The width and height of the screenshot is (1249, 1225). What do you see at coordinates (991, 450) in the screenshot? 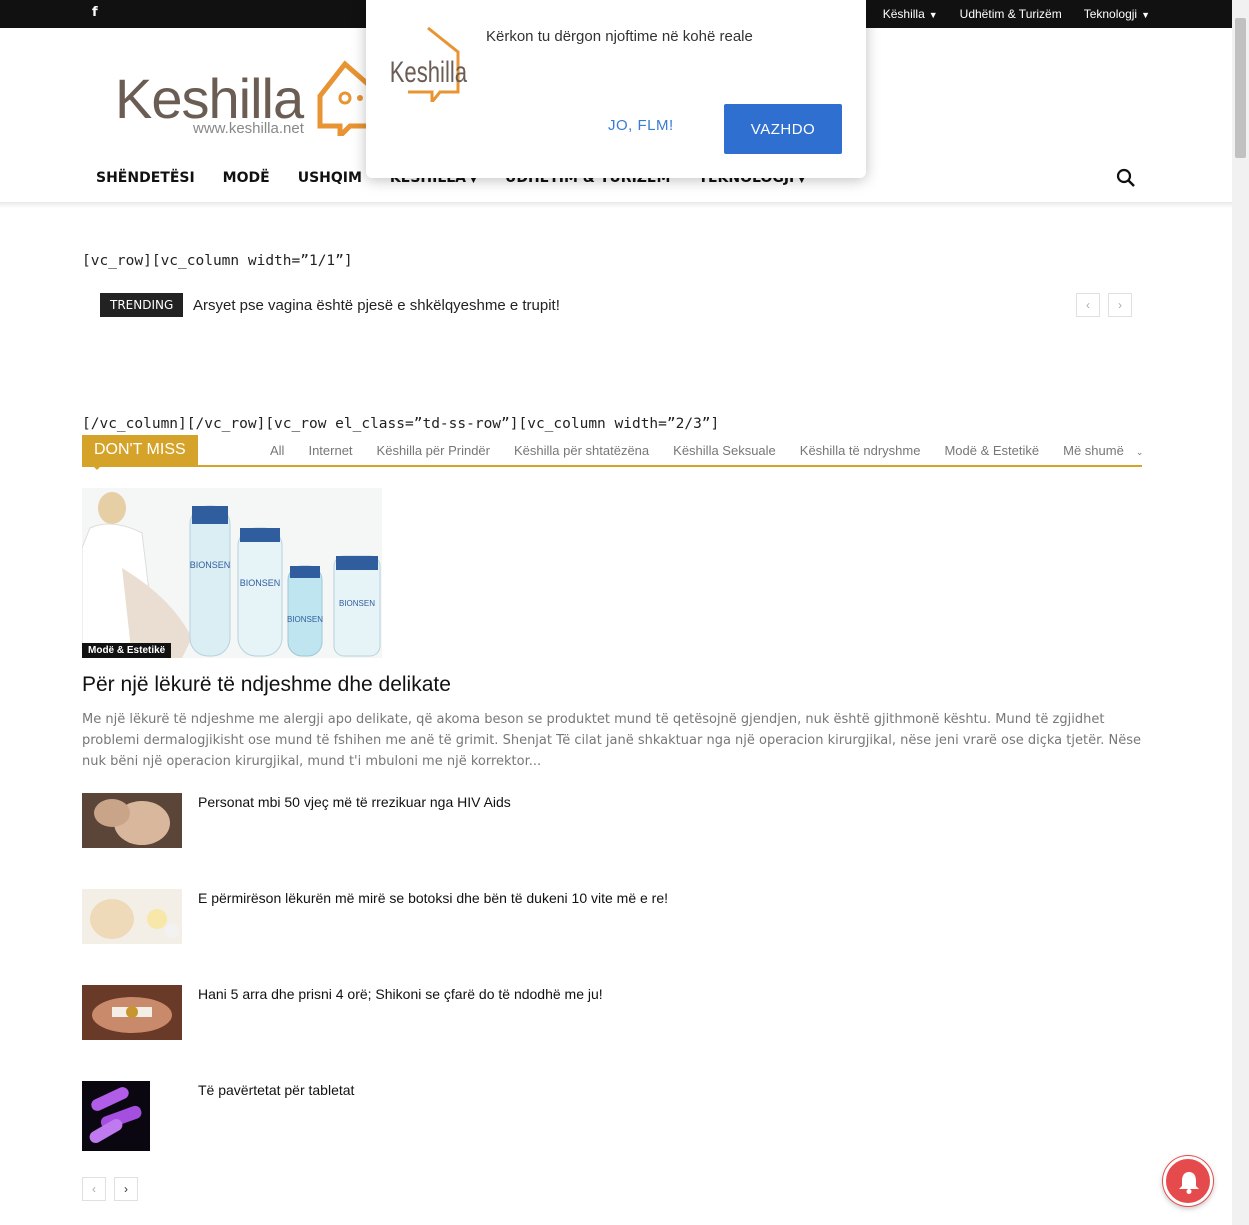
I see `filter-mode: Modë & Estetikë` at bounding box center [991, 450].